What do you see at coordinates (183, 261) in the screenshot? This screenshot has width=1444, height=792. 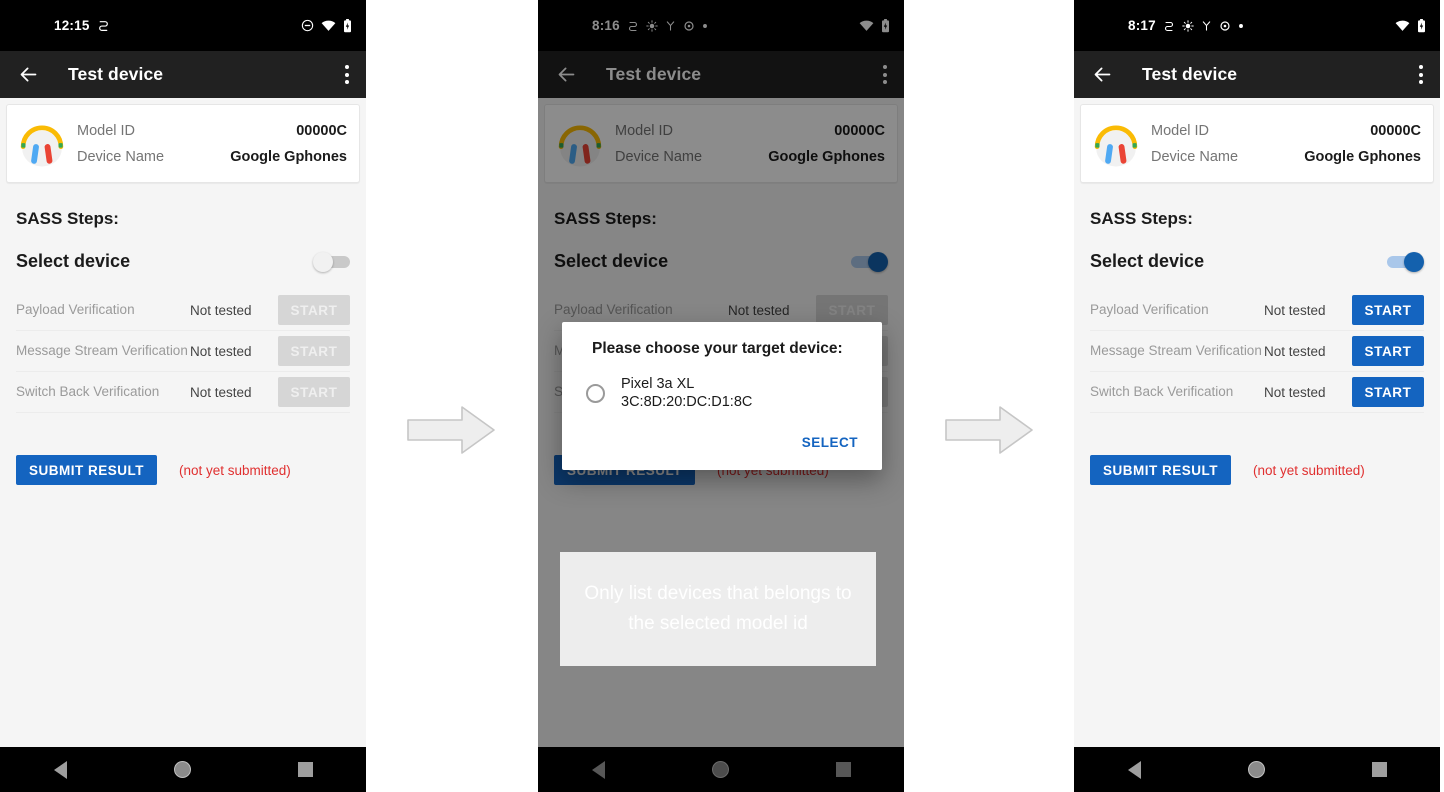 I see `select-device-row: Select device` at bounding box center [183, 261].